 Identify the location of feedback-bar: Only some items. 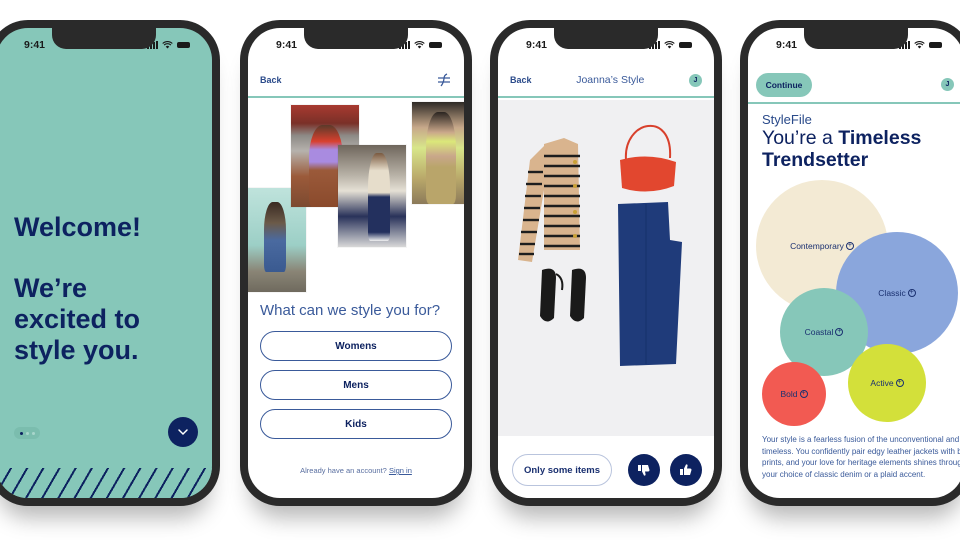
(606, 467).